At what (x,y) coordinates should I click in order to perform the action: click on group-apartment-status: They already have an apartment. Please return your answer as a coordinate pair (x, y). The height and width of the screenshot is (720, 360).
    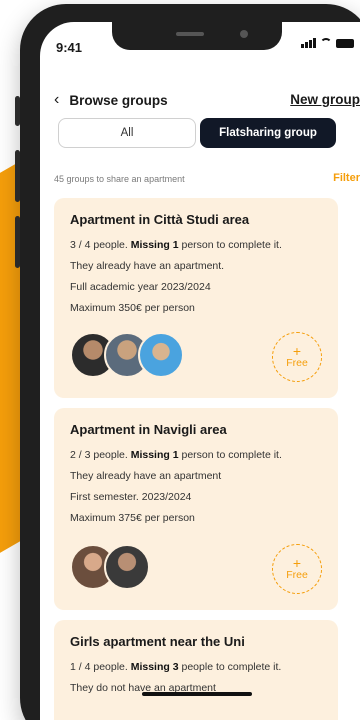
    Looking at the image, I should click on (146, 476).